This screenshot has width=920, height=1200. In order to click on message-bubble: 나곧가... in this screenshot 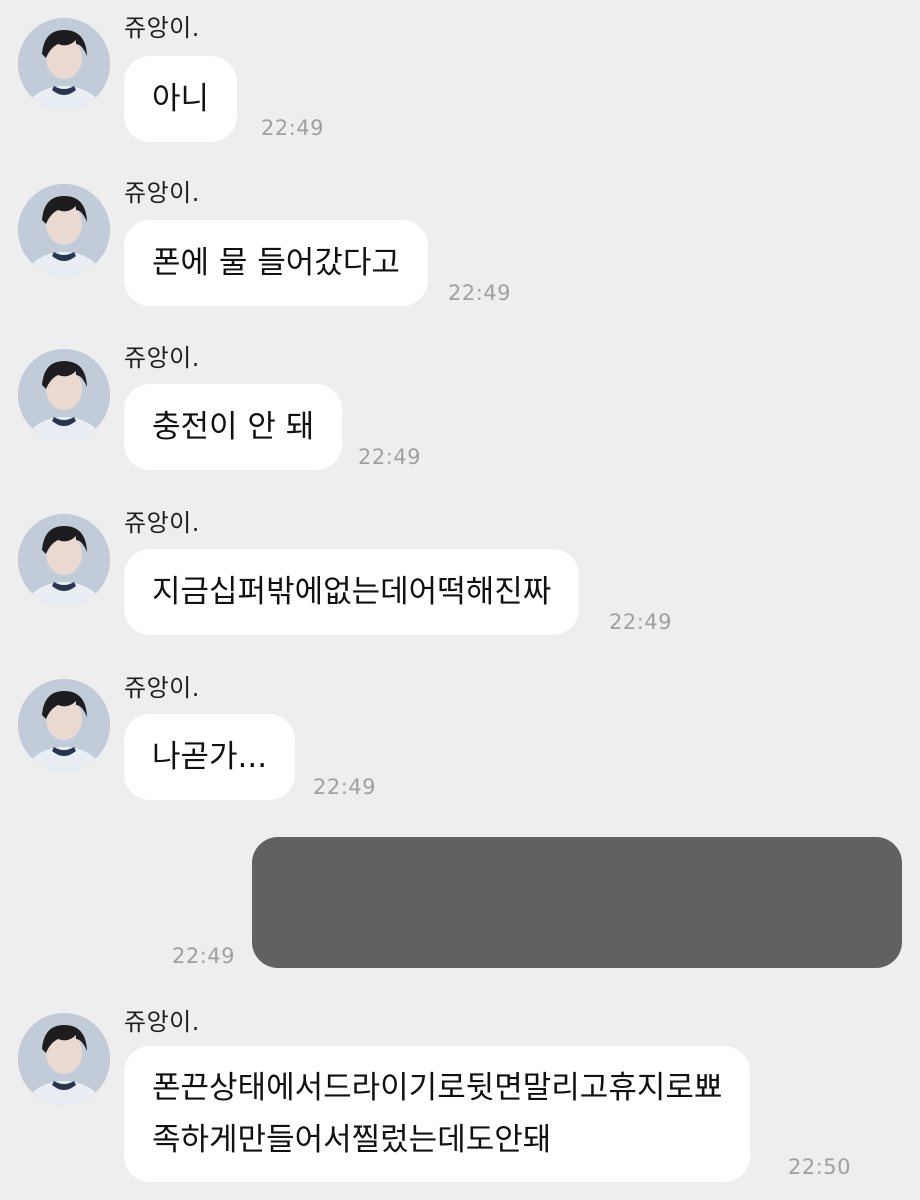, I will do `click(210, 757)`.